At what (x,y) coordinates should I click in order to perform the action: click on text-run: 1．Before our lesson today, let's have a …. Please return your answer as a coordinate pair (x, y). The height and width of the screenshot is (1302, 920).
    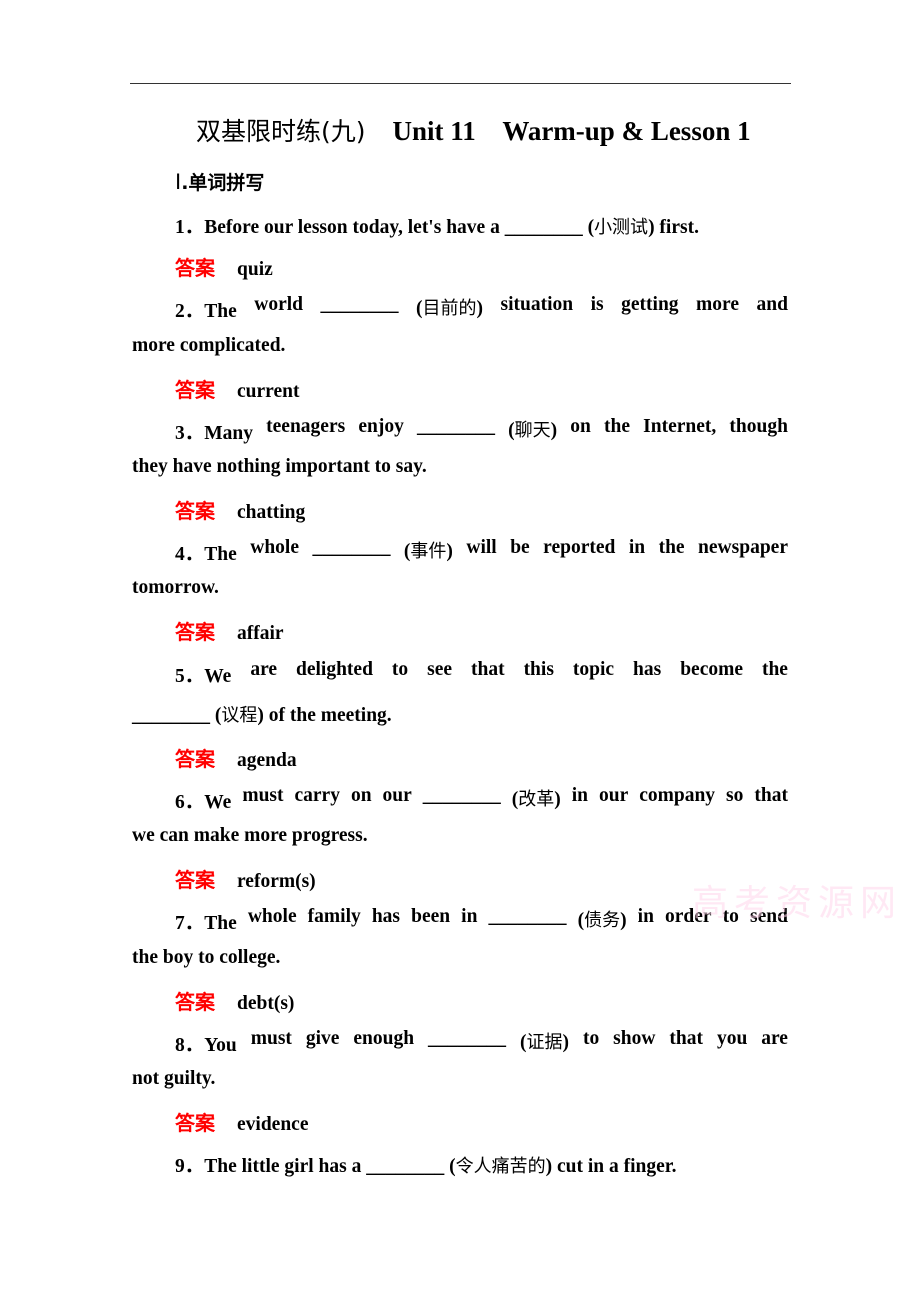
    Looking at the image, I should click on (385, 227).